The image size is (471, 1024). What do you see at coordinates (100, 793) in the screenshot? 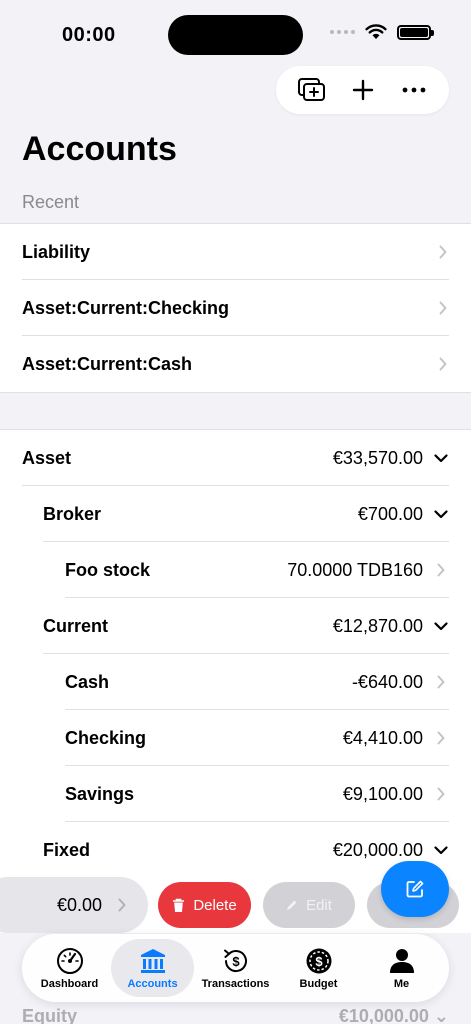
I see `account-name: Savings` at bounding box center [100, 793].